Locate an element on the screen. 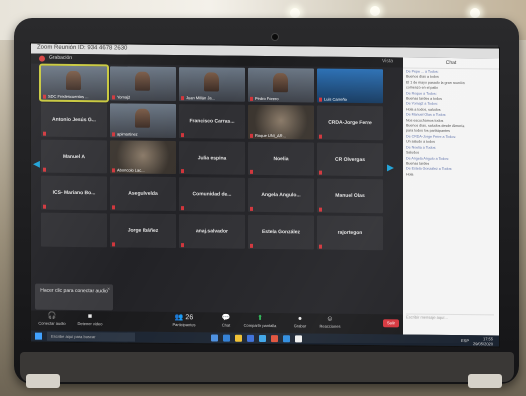 Image resolution: width=526 pixels, height=396 pixels. share-icon: ⬆ is located at coordinates (260, 318).